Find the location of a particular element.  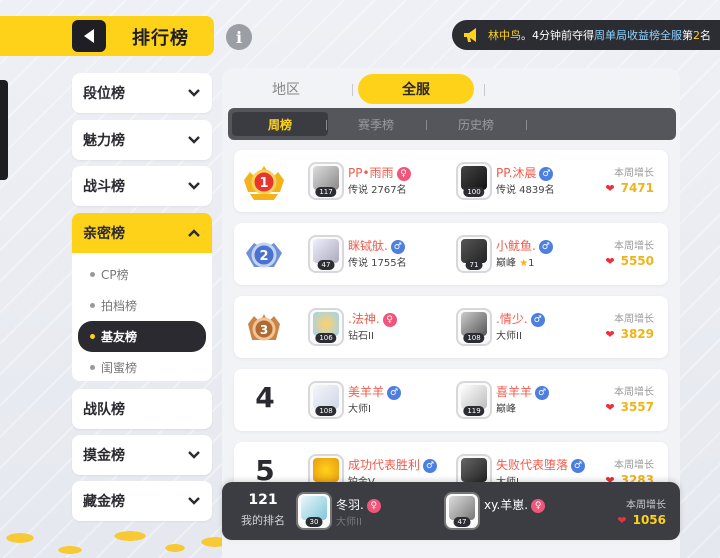

weekly-gain-value: 3829 is located at coordinates (637, 334).